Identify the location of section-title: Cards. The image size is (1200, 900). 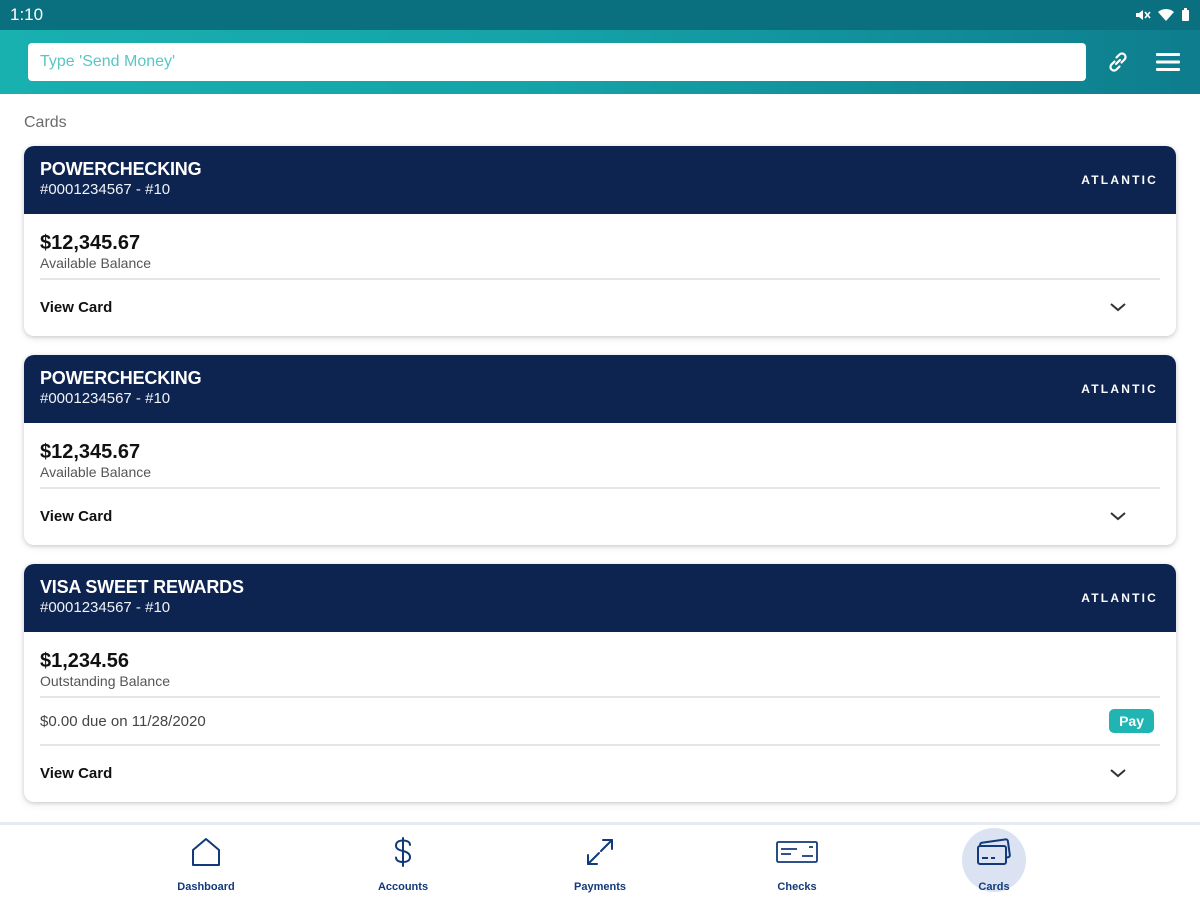
(45, 122).